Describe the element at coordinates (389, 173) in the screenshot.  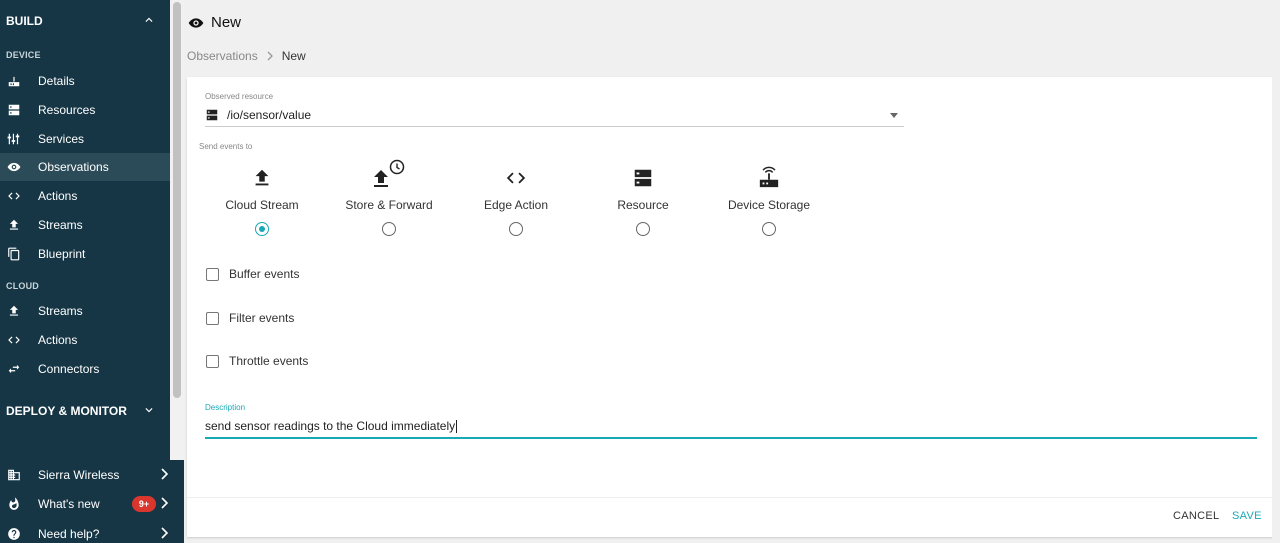
I see `upload-clock-icon` at that location.